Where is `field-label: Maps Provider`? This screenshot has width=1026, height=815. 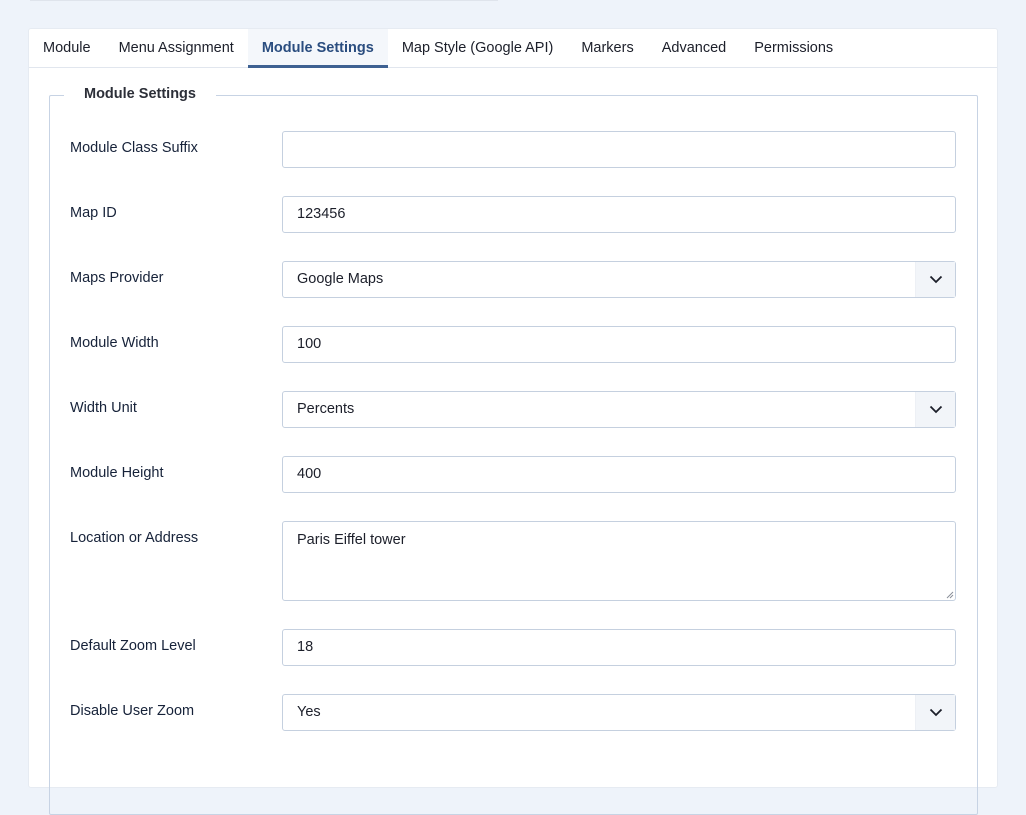
field-label: Maps Provider is located at coordinates (117, 278).